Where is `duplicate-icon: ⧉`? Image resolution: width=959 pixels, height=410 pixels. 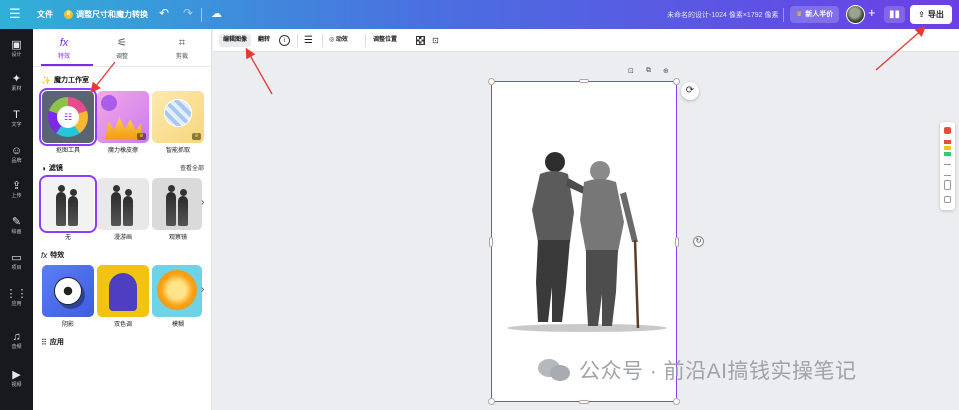
duplicate-icon: ⧉ is located at coordinates (648, 71).